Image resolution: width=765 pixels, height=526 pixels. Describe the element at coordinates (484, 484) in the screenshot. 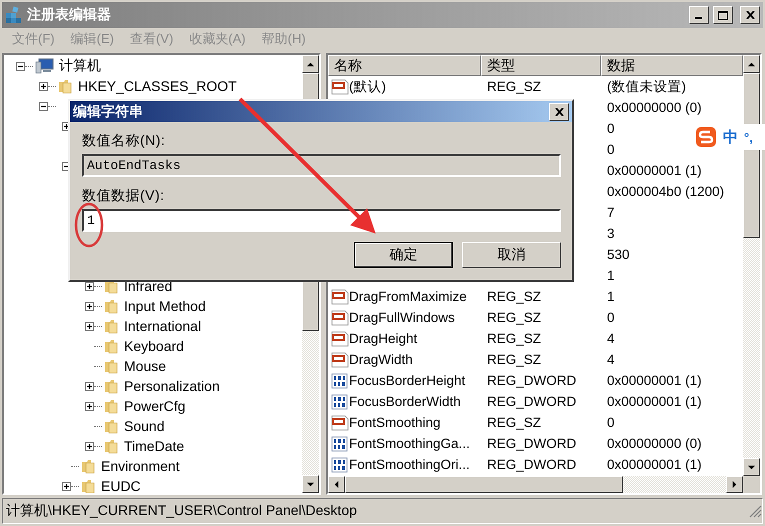

I see `scrollbar-thumb` at that location.